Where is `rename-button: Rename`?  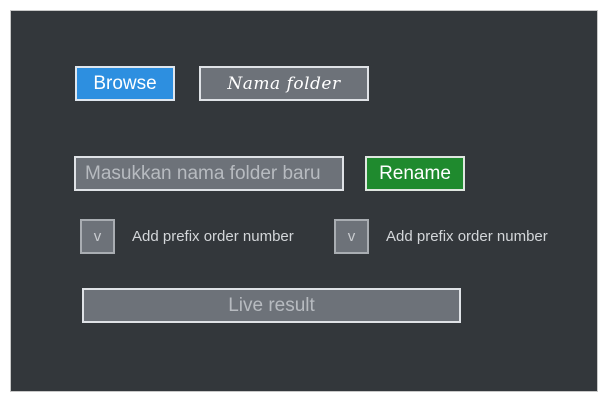
rename-button: Rename is located at coordinates (415, 173).